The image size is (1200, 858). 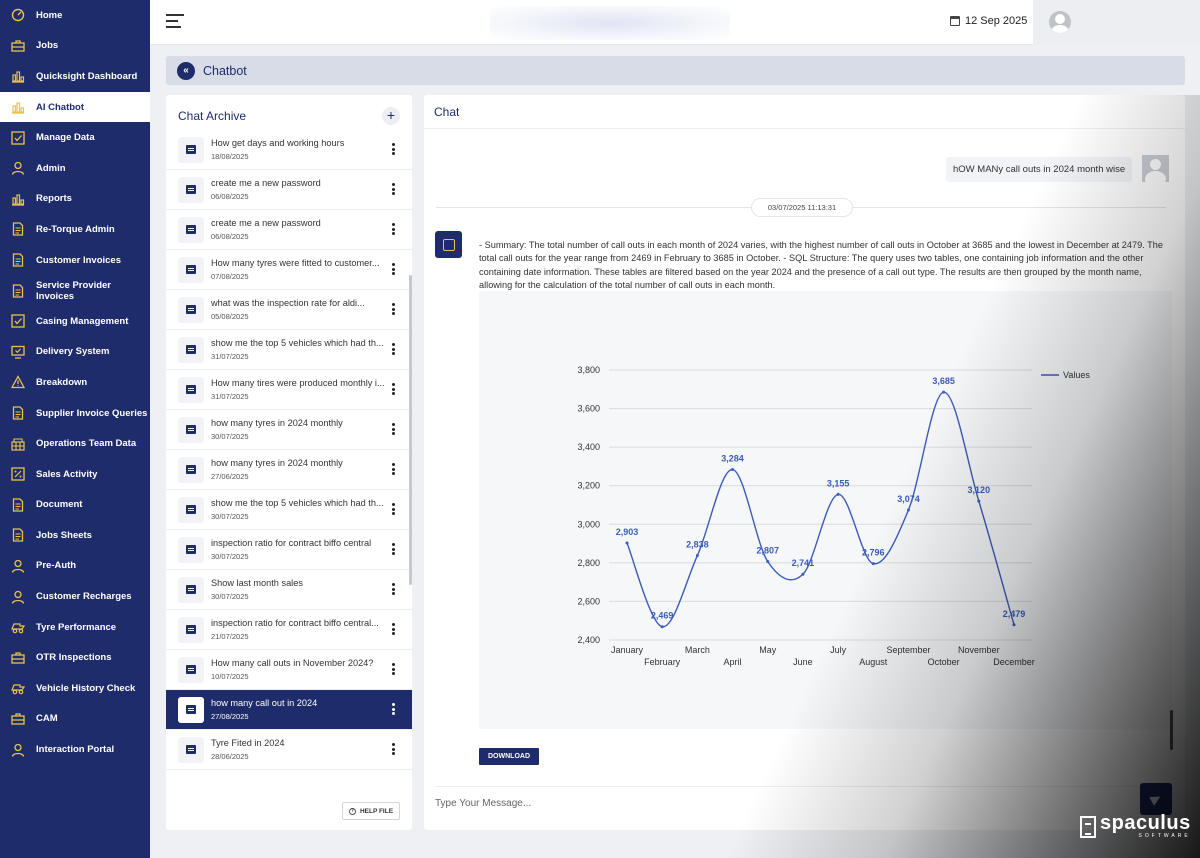 What do you see at coordinates (186, 70) in the screenshot?
I see `collapse-back-icon: «` at bounding box center [186, 70].